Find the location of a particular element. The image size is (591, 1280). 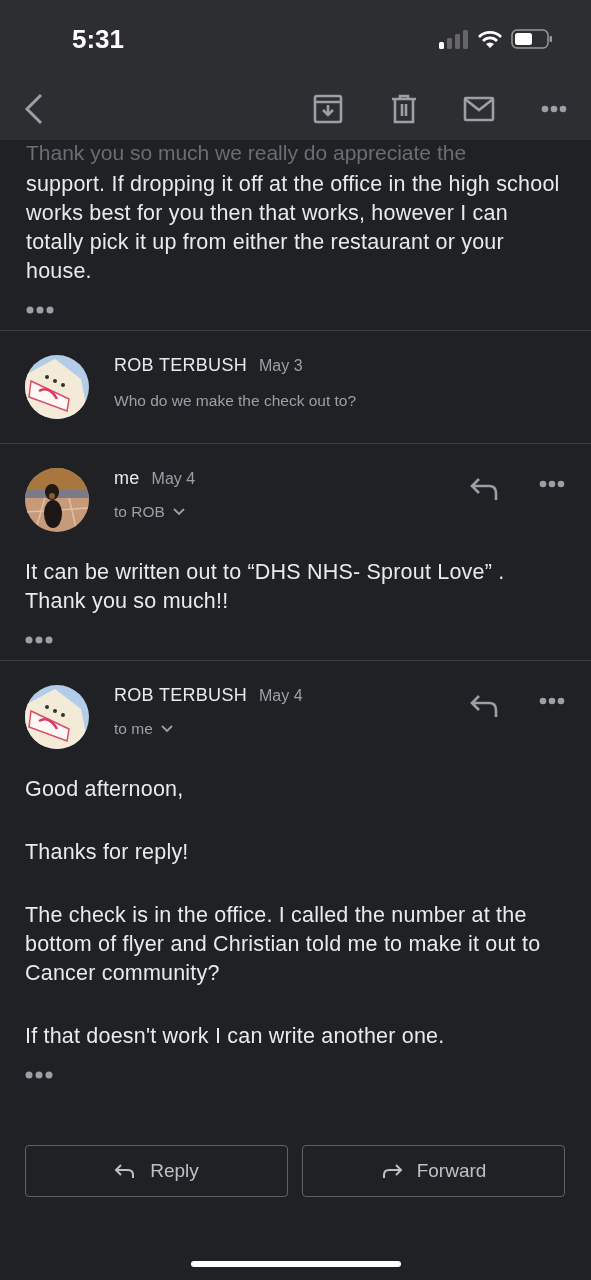

archive-button is located at coordinates (328, 109).